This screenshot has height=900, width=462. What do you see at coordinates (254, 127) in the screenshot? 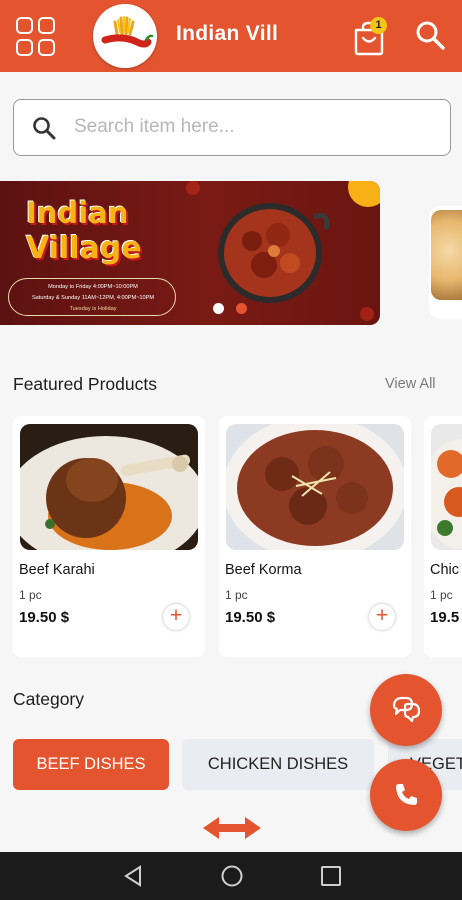
I see `search-input` at bounding box center [254, 127].